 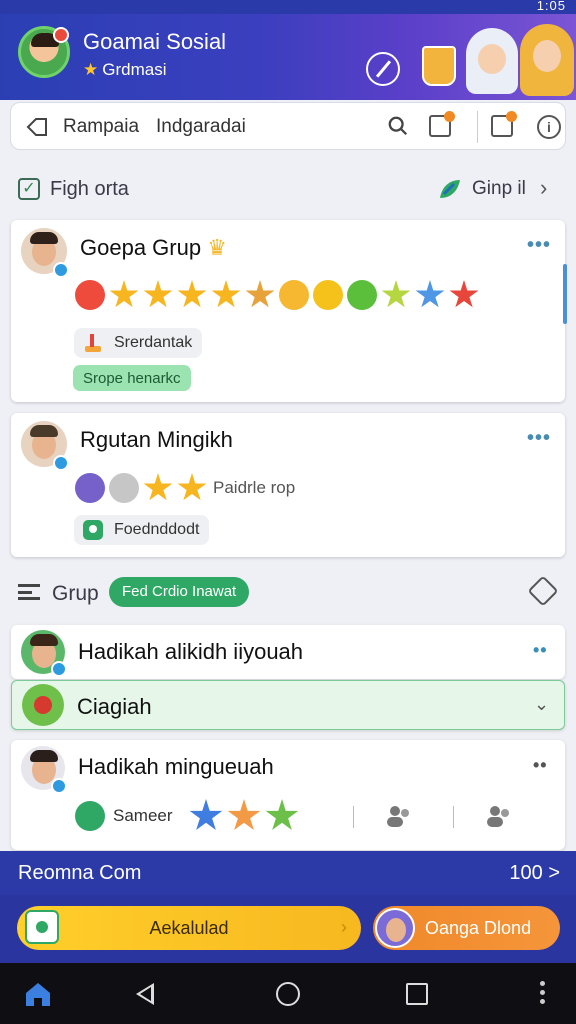 I want to click on notification-badge, so click(x=61, y=35).